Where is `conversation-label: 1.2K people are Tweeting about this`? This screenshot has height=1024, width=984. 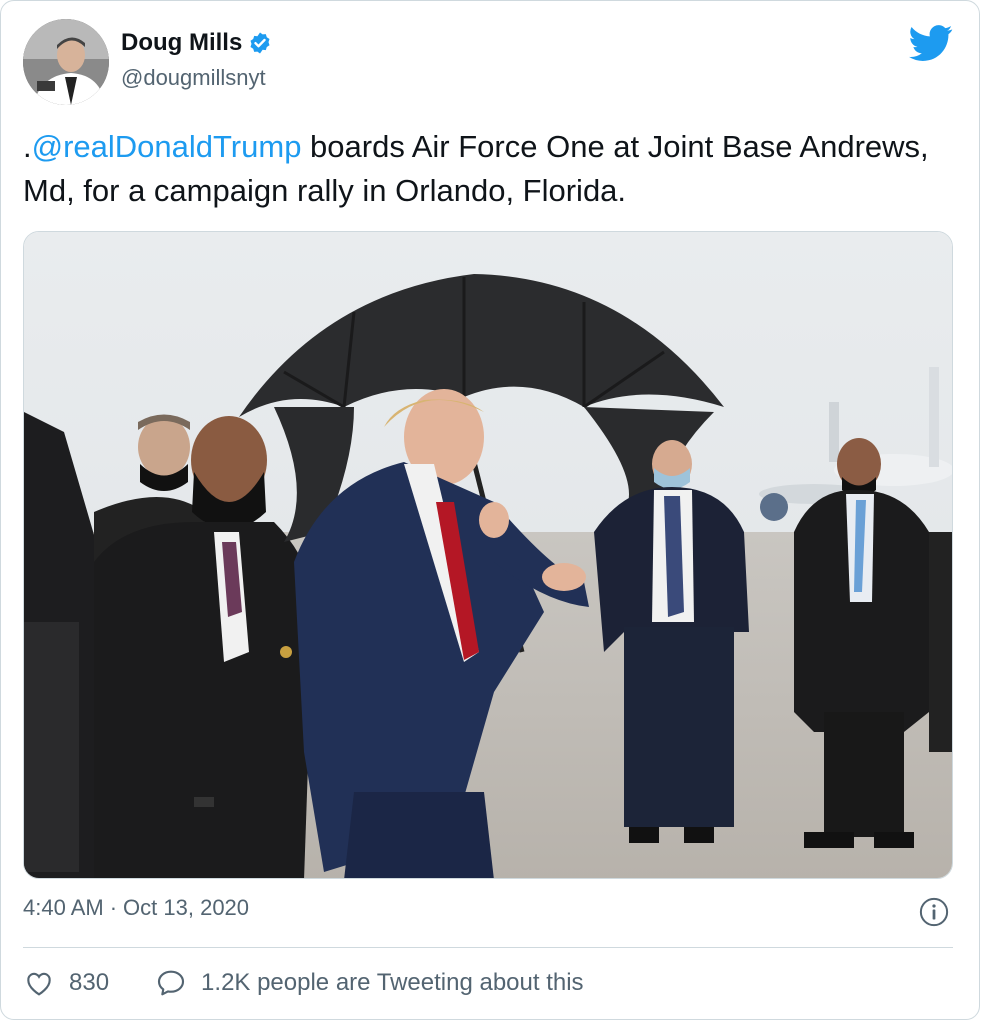 conversation-label: 1.2K people are Tweeting about this is located at coordinates (392, 982).